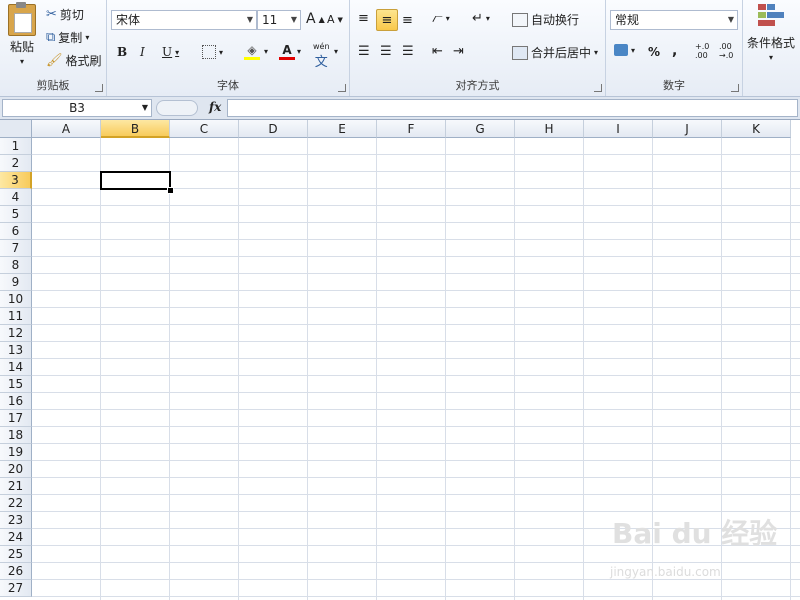  What do you see at coordinates (16, 503) in the screenshot?
I see `row-header-22: 22` at bounding box center [16, 503].